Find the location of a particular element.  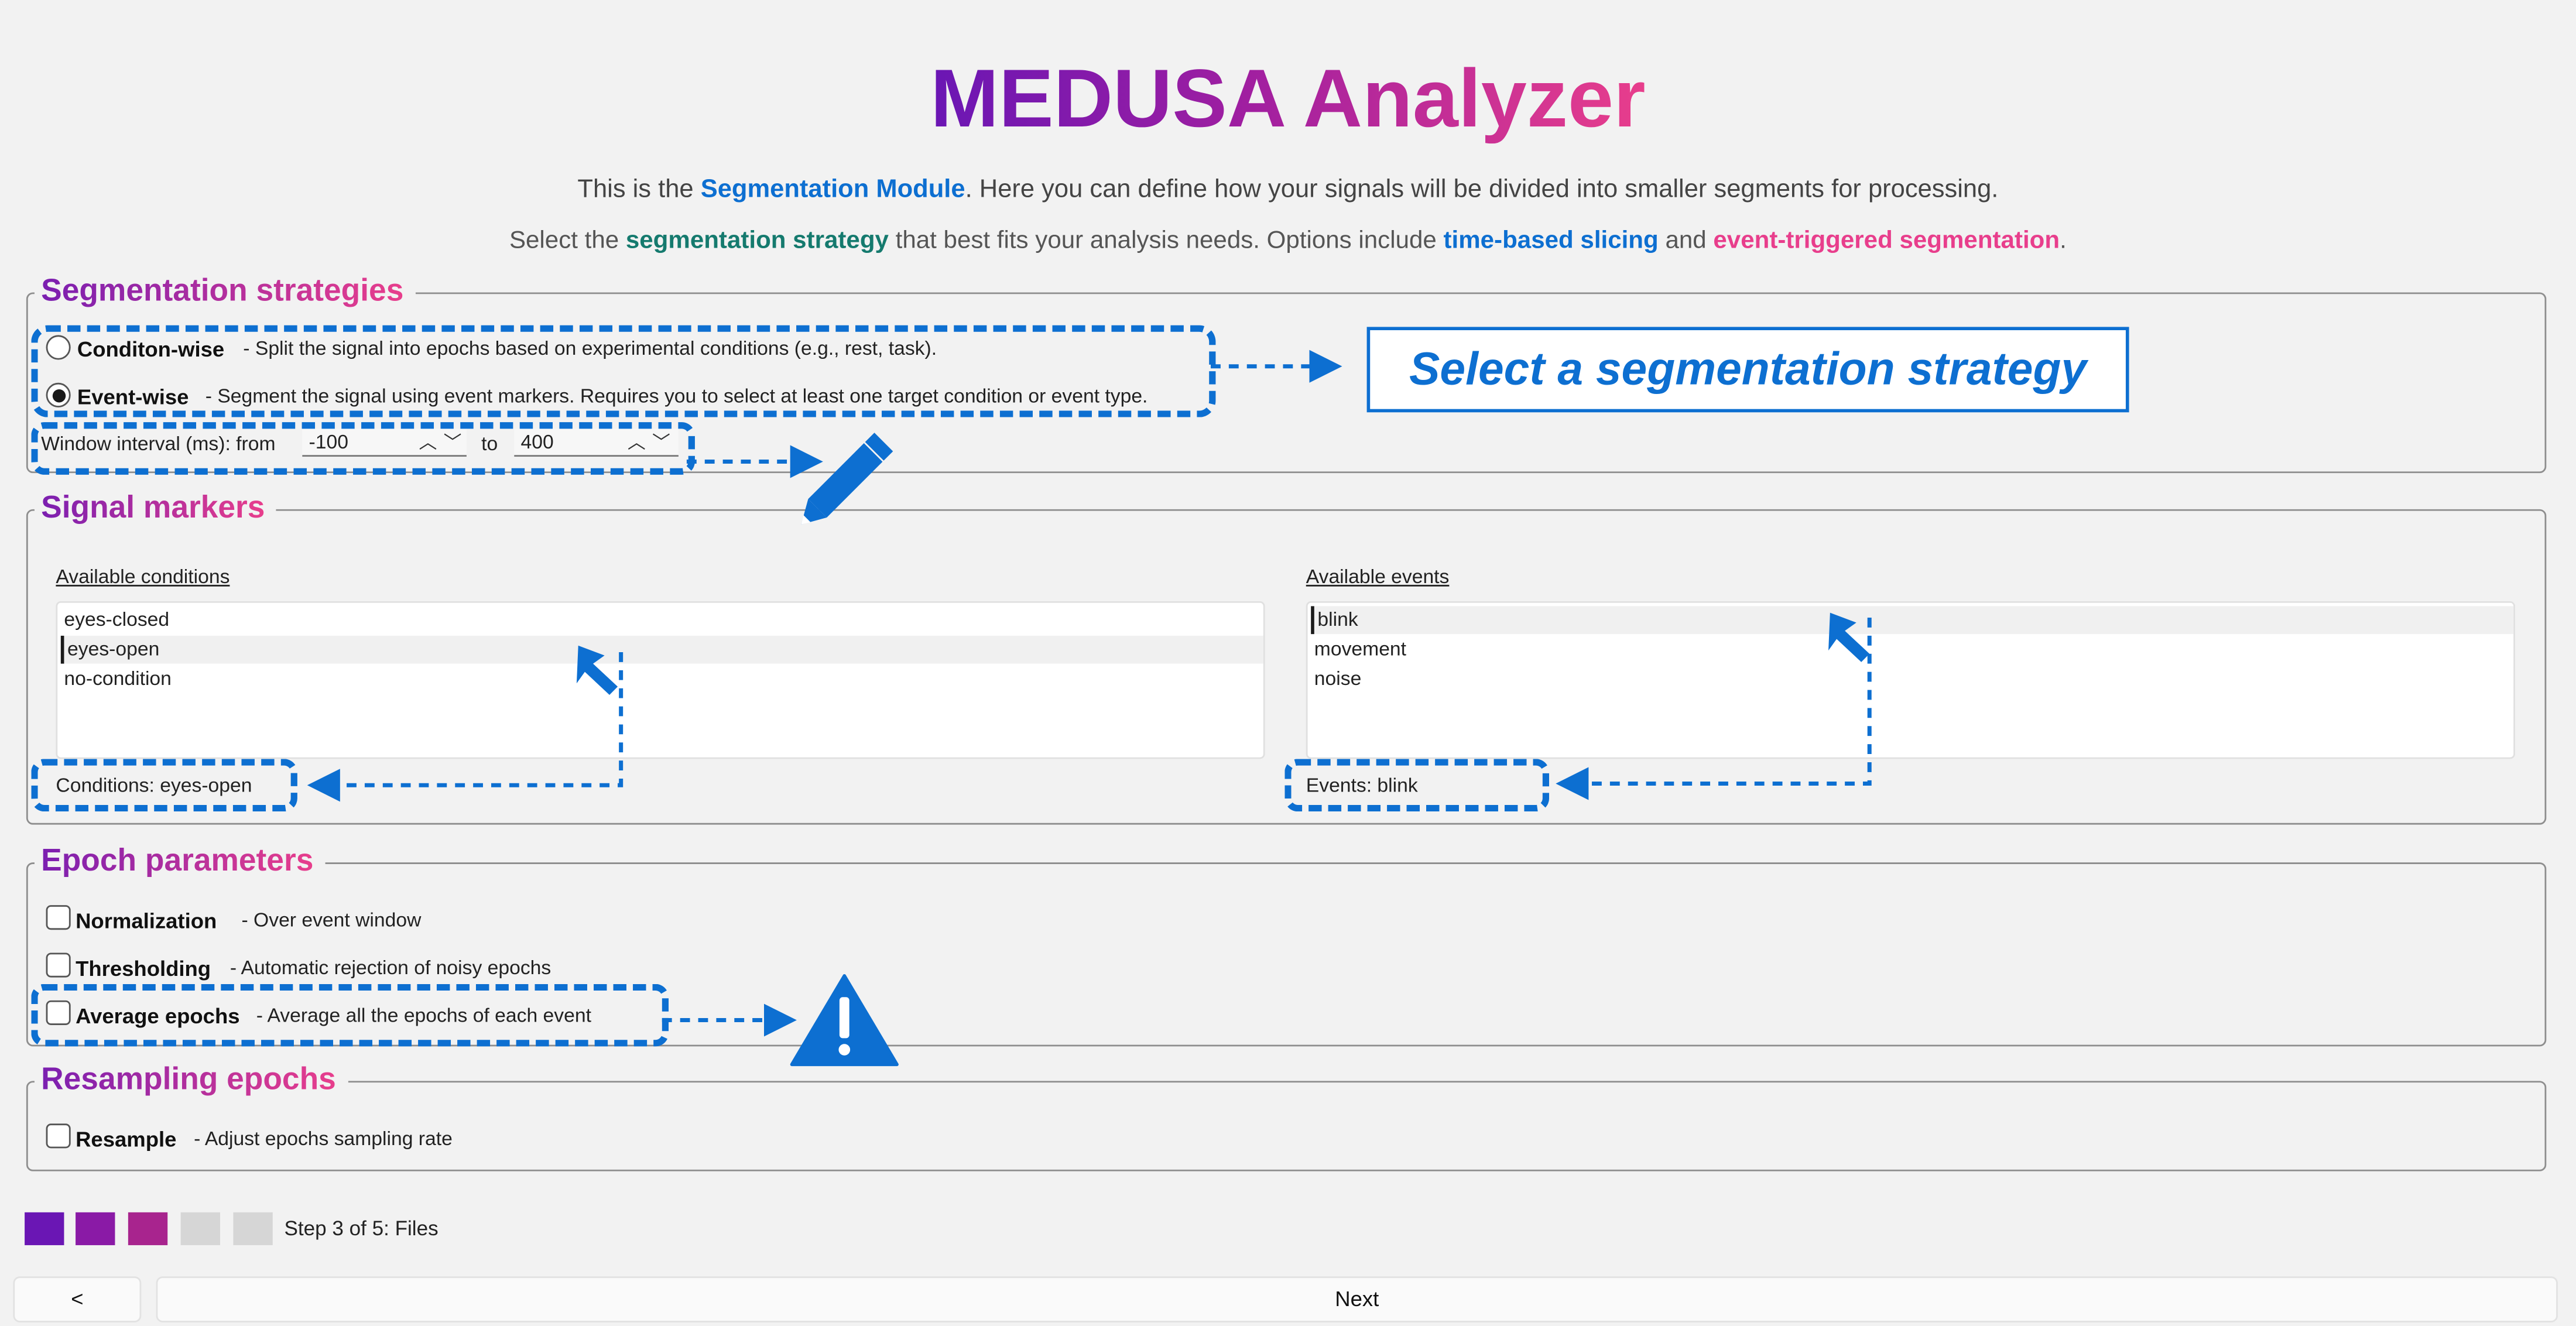

step-text: Step 3 of 5: Files is located at coordinates (361, 1229).